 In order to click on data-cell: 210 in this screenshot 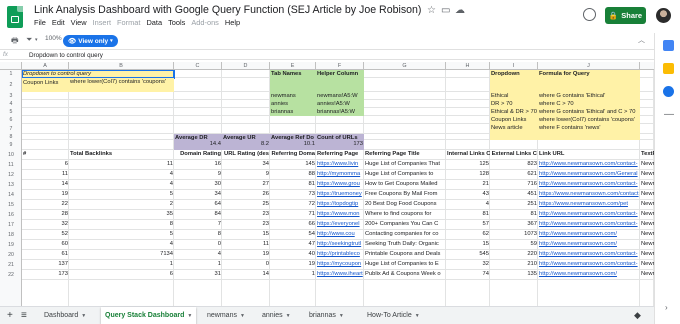, I will do `click(514, 265)`.